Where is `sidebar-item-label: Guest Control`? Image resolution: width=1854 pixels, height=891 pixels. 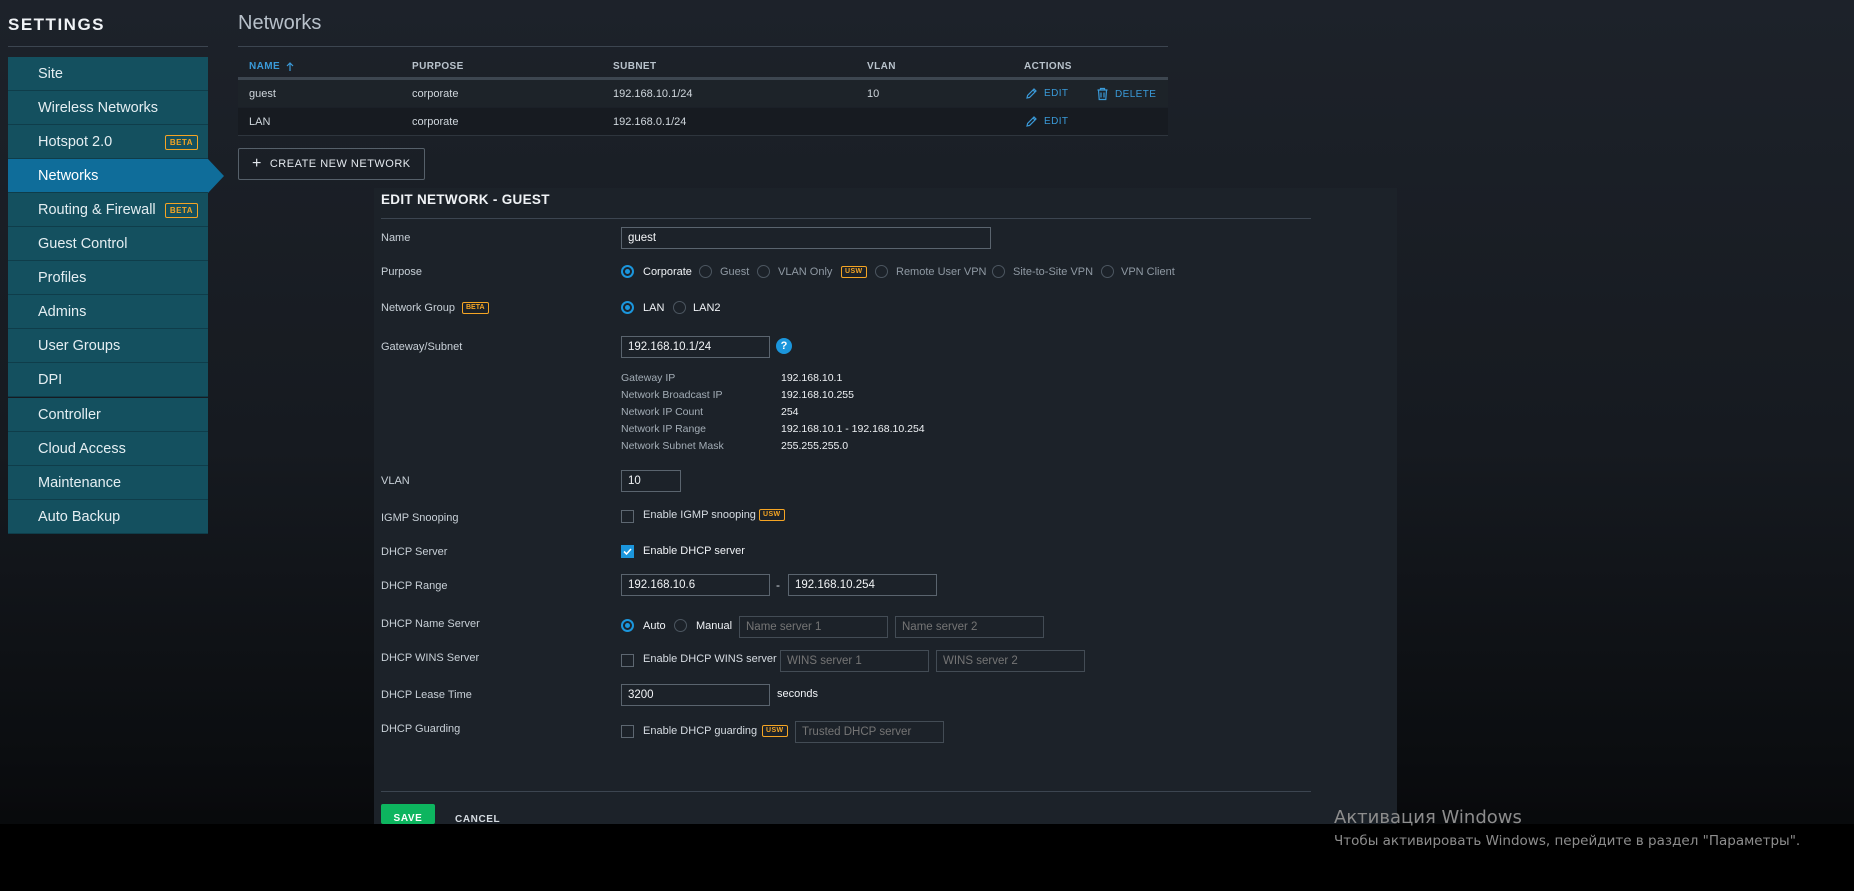
sidebar-item-label: Guest Control is located at coordinates (83, 244).